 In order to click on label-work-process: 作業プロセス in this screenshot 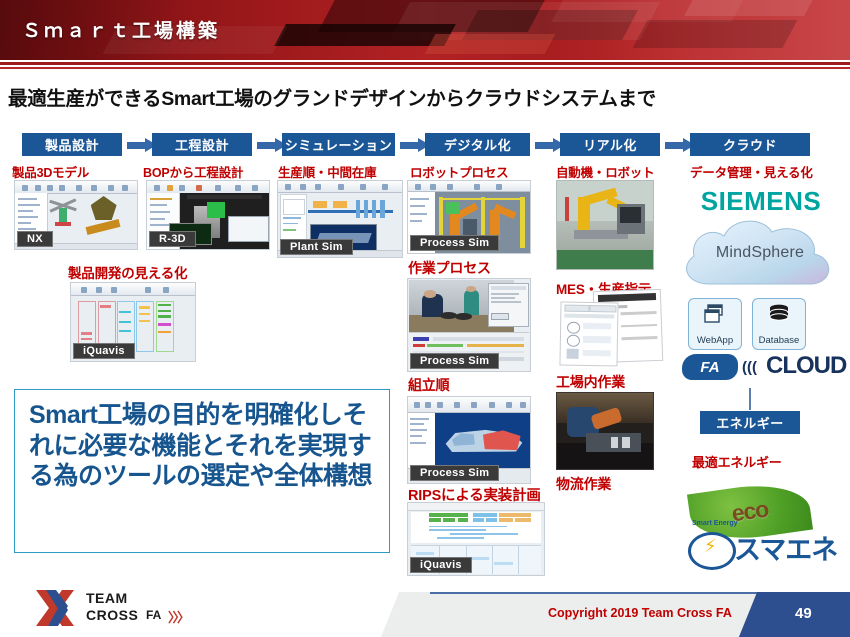, I will do `click(449, 268)`.